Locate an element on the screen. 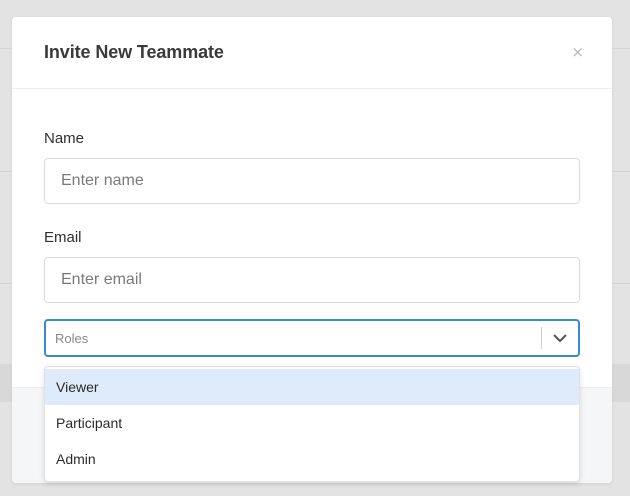 This screenshot has height=496, width=630. roles-menu-item-admin: Admin is located at coordinates (312, 459).